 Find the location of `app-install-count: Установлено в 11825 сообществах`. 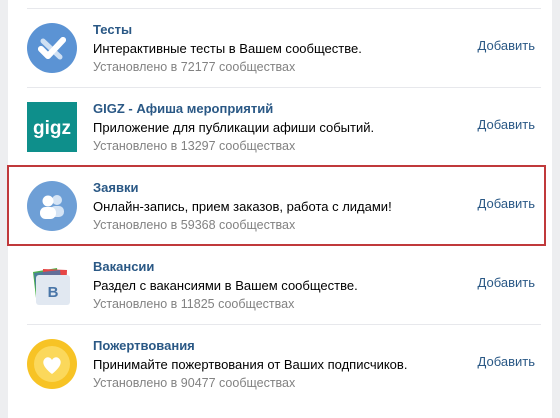

app-install-count: Установлено в 11825 сообществах is located at coordinates (194, 304).